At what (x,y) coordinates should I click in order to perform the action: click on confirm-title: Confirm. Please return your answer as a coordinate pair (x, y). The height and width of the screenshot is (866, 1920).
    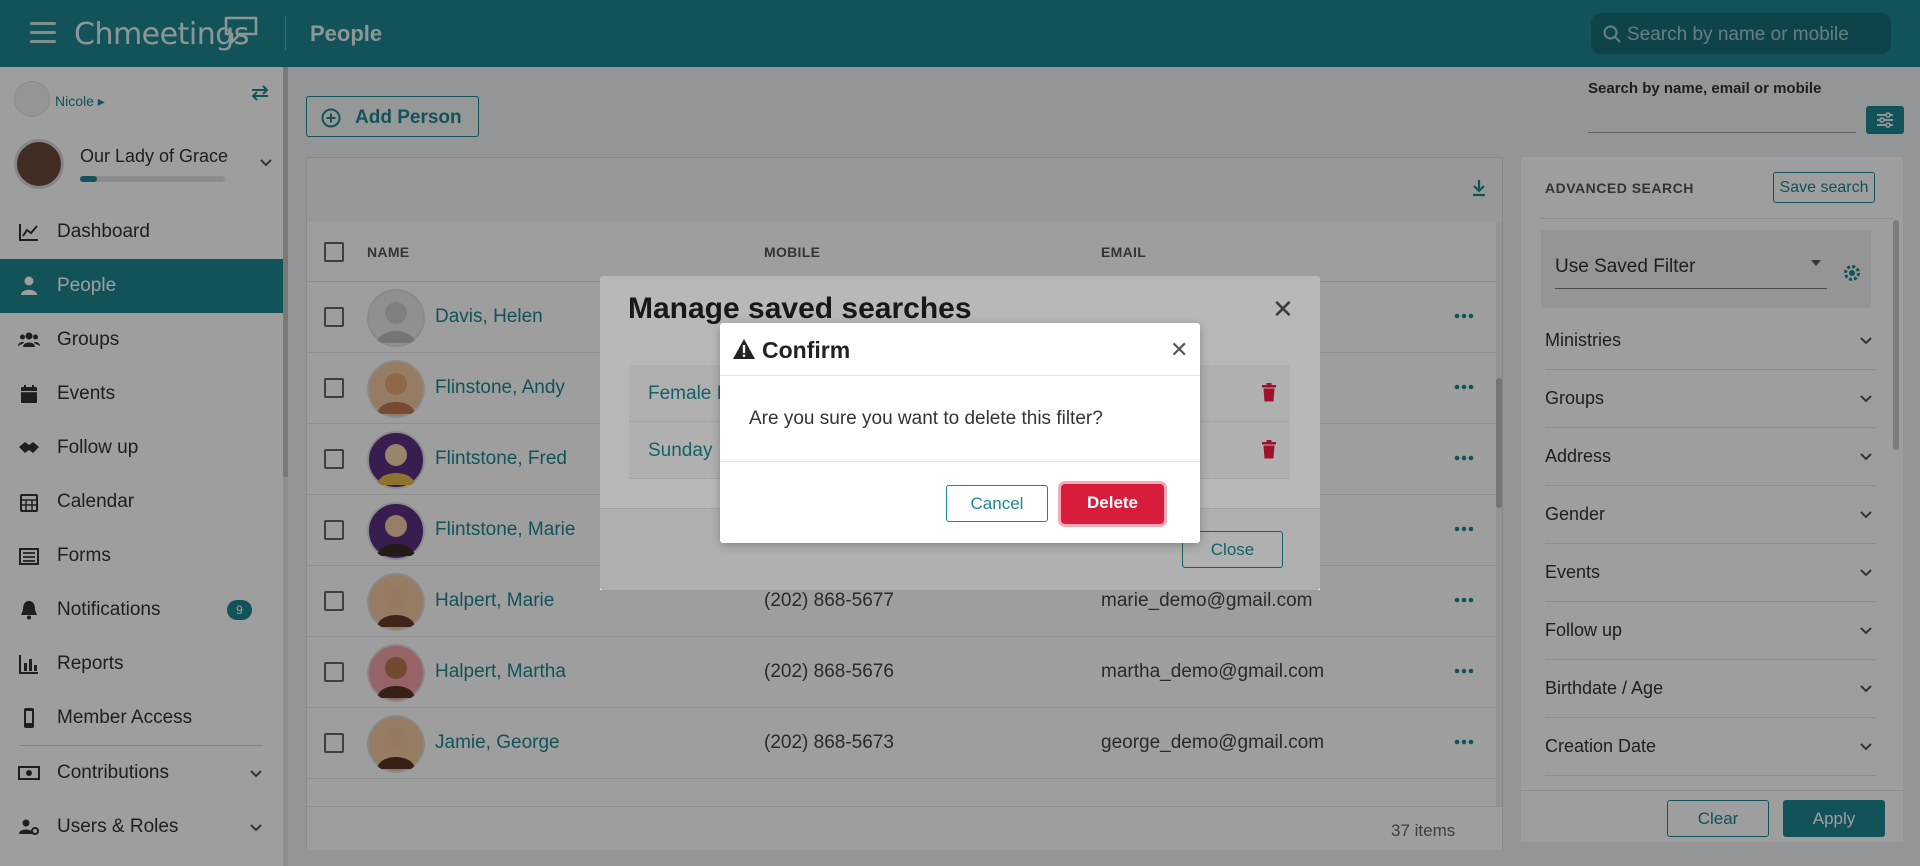
    Looking at the image, I should click on (806, 350).